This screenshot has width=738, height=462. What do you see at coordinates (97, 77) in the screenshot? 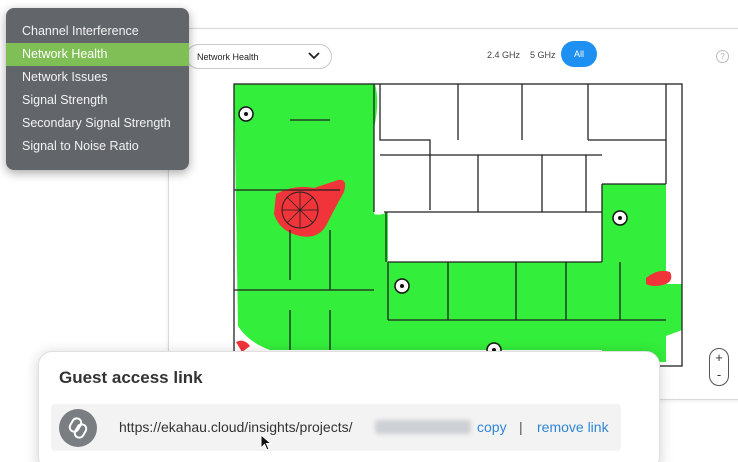
I see `menu-item-network-issues: Network Issues` at bounding box center [97, 77].